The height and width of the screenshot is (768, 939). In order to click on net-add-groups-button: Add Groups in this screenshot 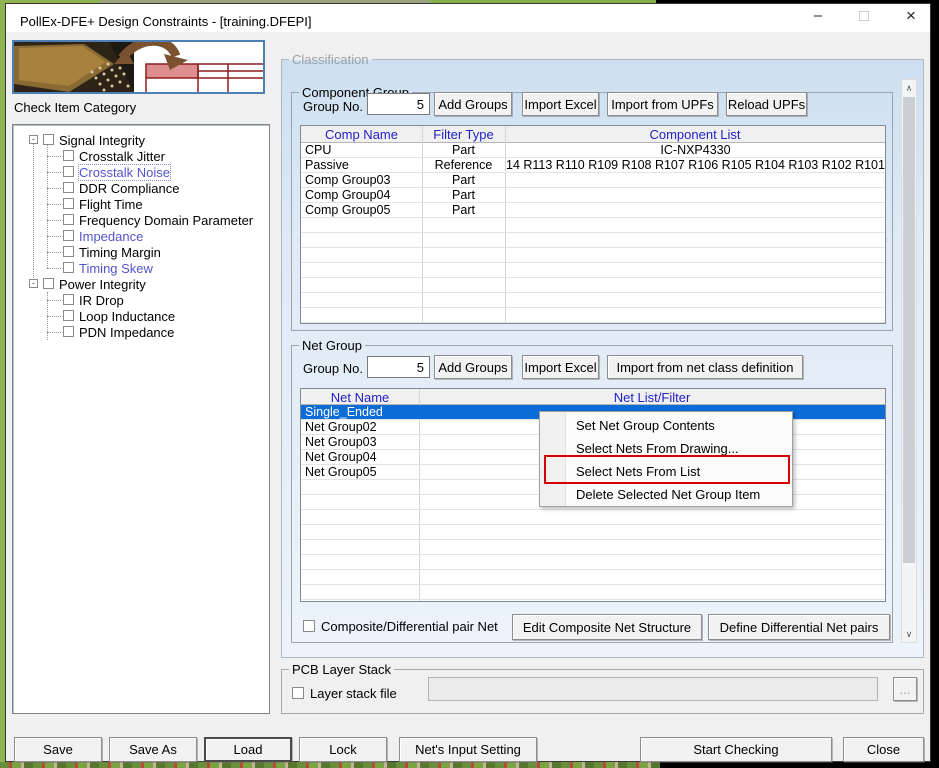, I will do `click(473, 367)`.